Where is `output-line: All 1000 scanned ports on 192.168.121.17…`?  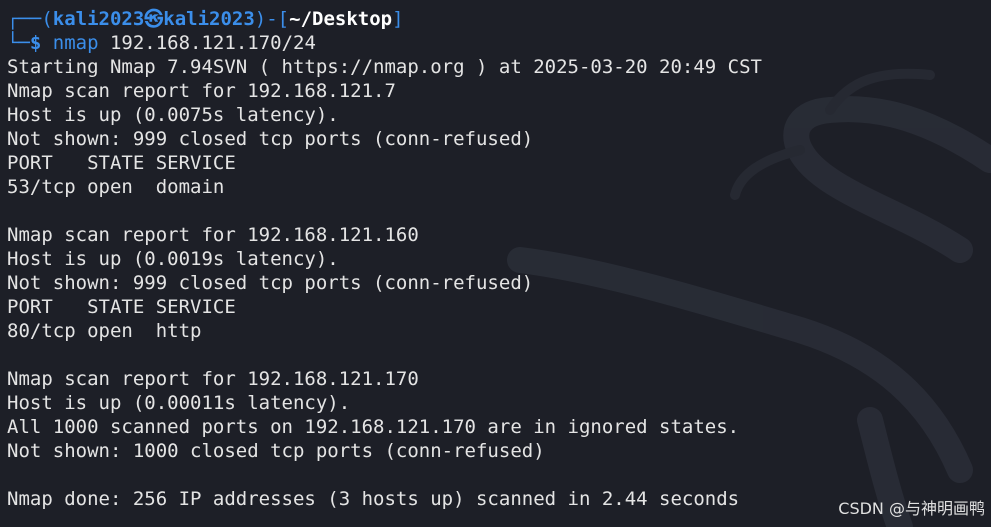 output-line: All 1000 scanned ports on 192.168.121.17… is located at coordinates (373, 427).